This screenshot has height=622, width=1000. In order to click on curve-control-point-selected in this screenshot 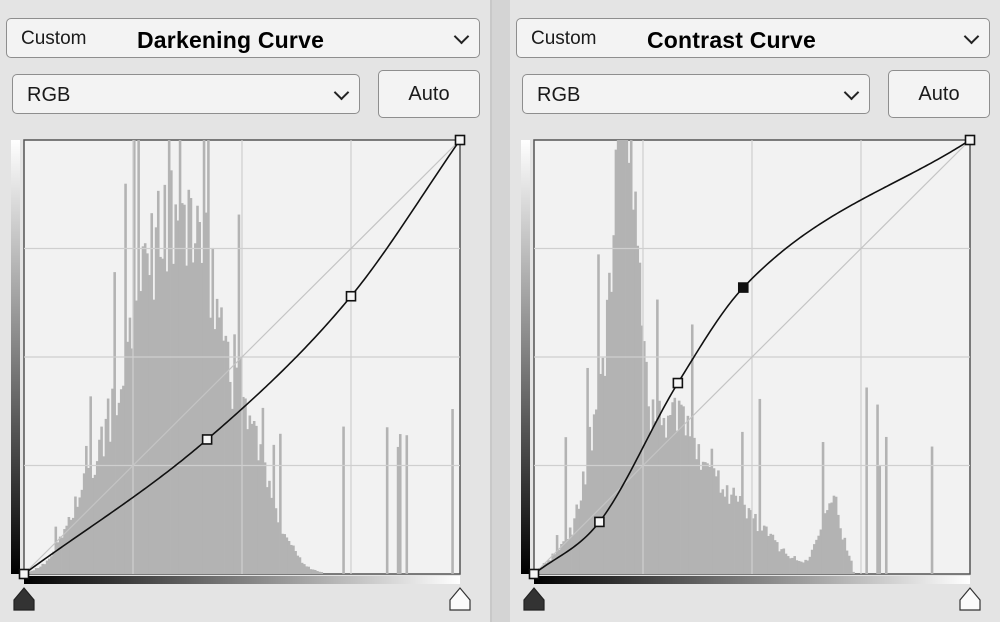, I will do `click(743, 287)`.